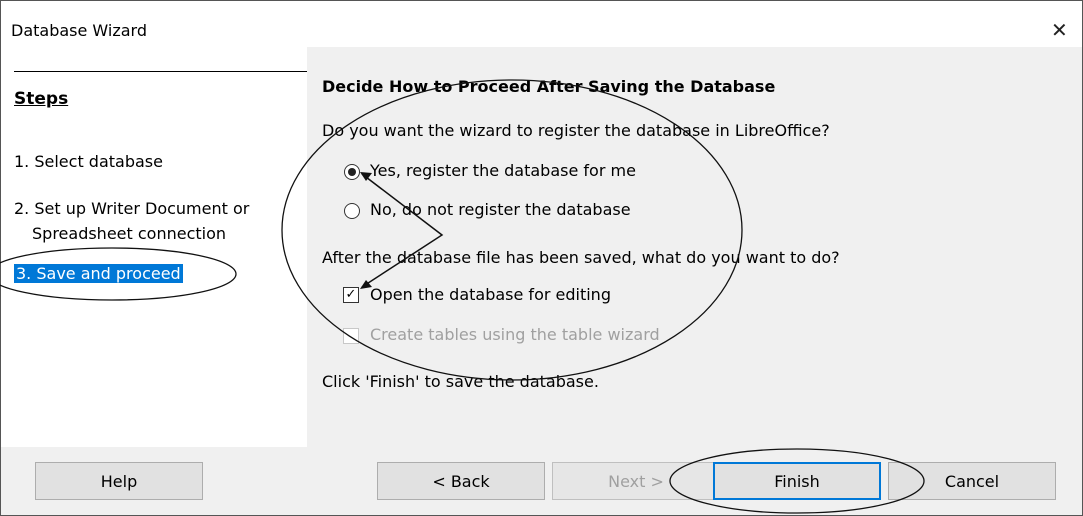 The width and height of the screenshot is (1083, 516). I want to click on radio-yes-icon, so click(352, 172).